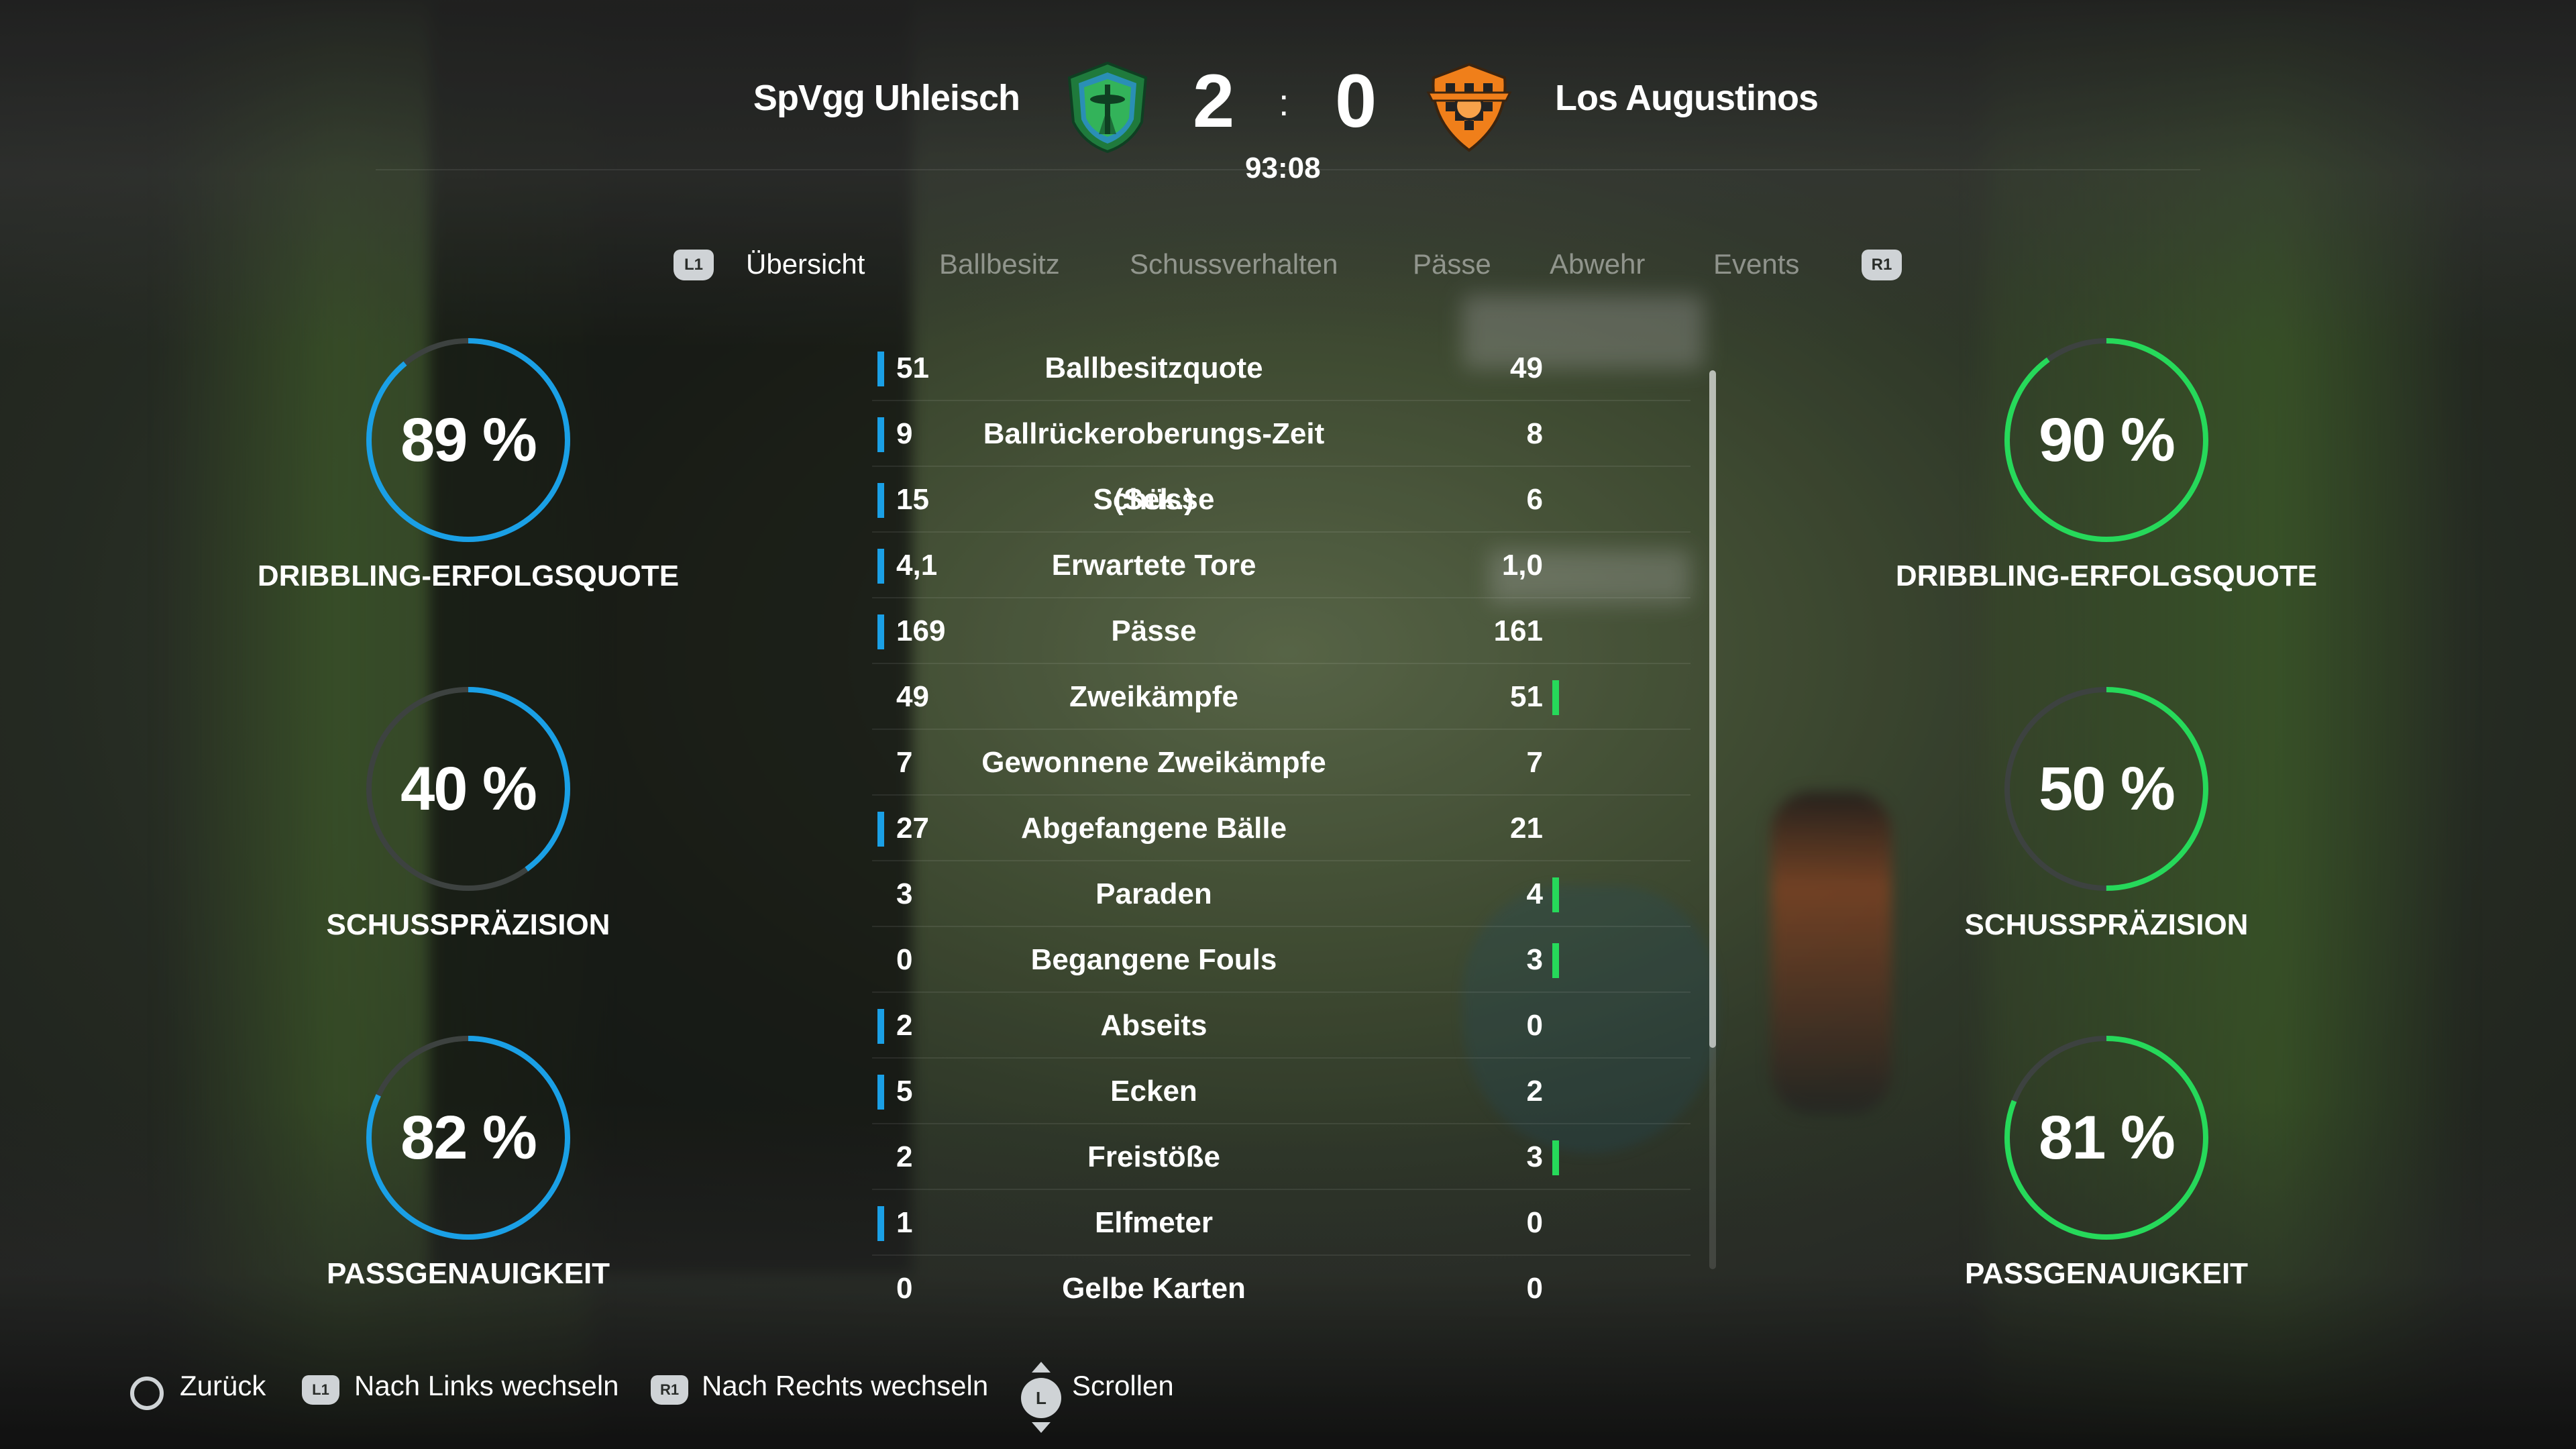 The width and height of the screenshot is (2576, 1449). What do you see at coordinates (1534, 433) in the screenshot?
I see `away-stat-value: 8` at bounding box center [1534, 433].